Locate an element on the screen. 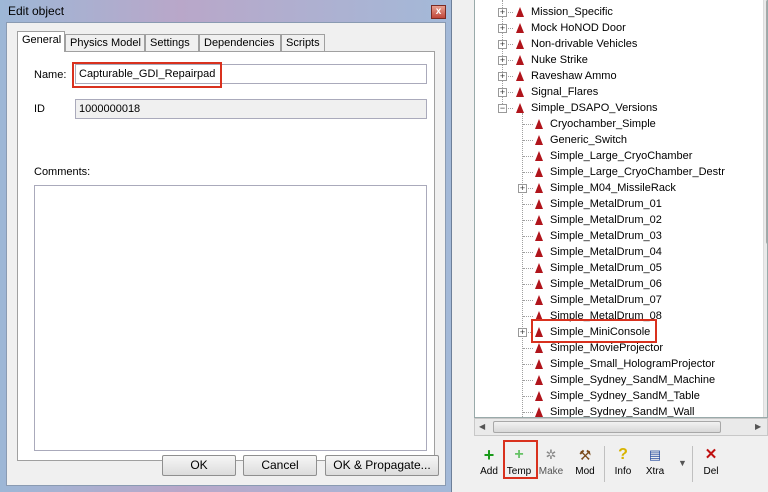 Image resolution: width=768 pixels, height=492 pixels. tree-item: Simple_MetalDrum_07 is located at coordinates (619, 300).